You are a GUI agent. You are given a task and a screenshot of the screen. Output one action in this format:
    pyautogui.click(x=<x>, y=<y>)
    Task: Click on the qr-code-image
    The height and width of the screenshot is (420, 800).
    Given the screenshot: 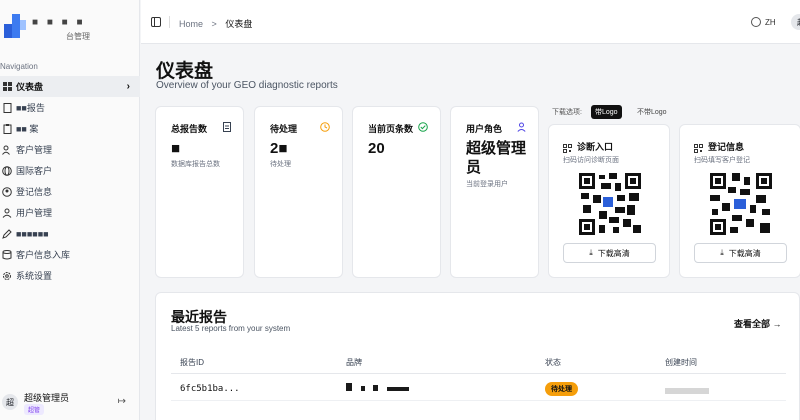 What is the action you would take?
    pyautogui.click(x=741, y=204)
    